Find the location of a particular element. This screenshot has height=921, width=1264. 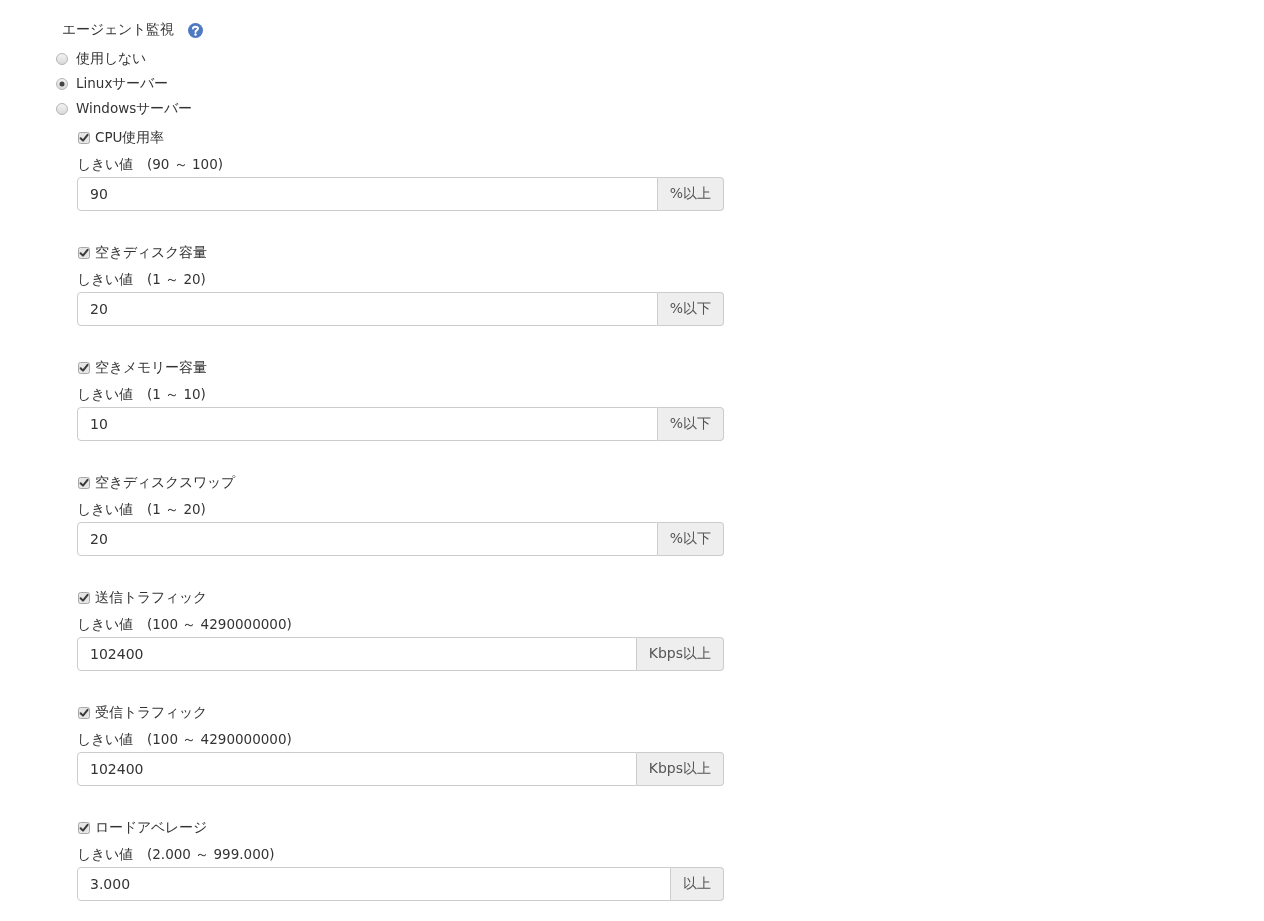

radio-label: Windowsサーバー is located at coordinates (134, 108).